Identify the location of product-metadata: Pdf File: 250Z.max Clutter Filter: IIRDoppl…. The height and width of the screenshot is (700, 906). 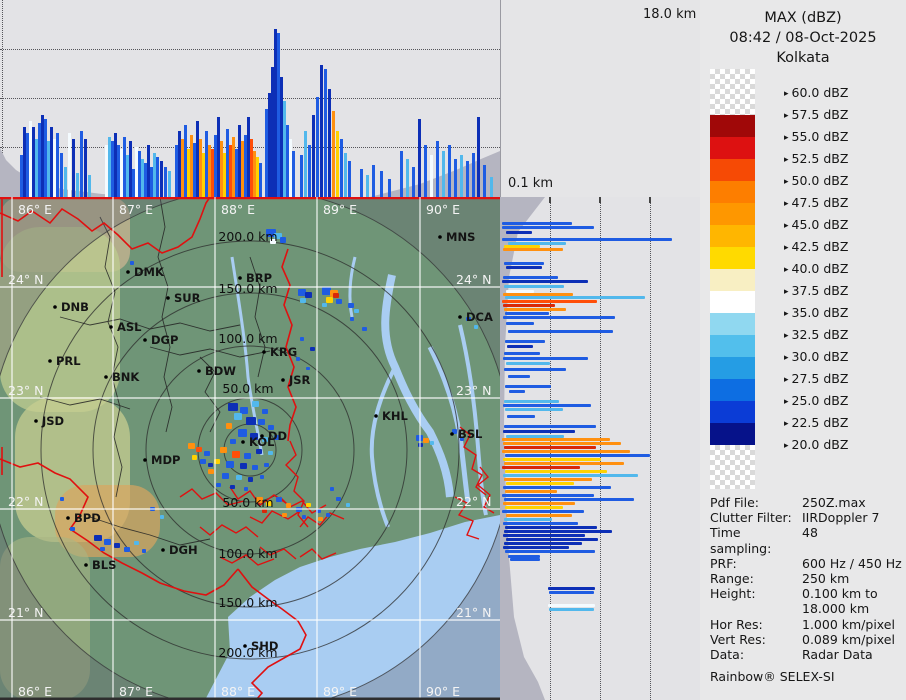
(806, 589).